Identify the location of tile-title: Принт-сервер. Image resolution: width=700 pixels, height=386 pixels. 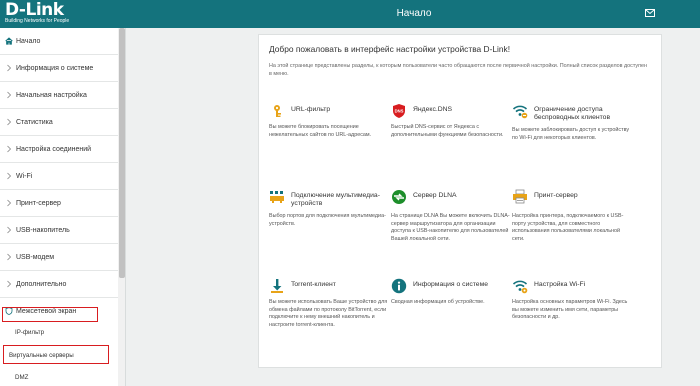
(556, 195).